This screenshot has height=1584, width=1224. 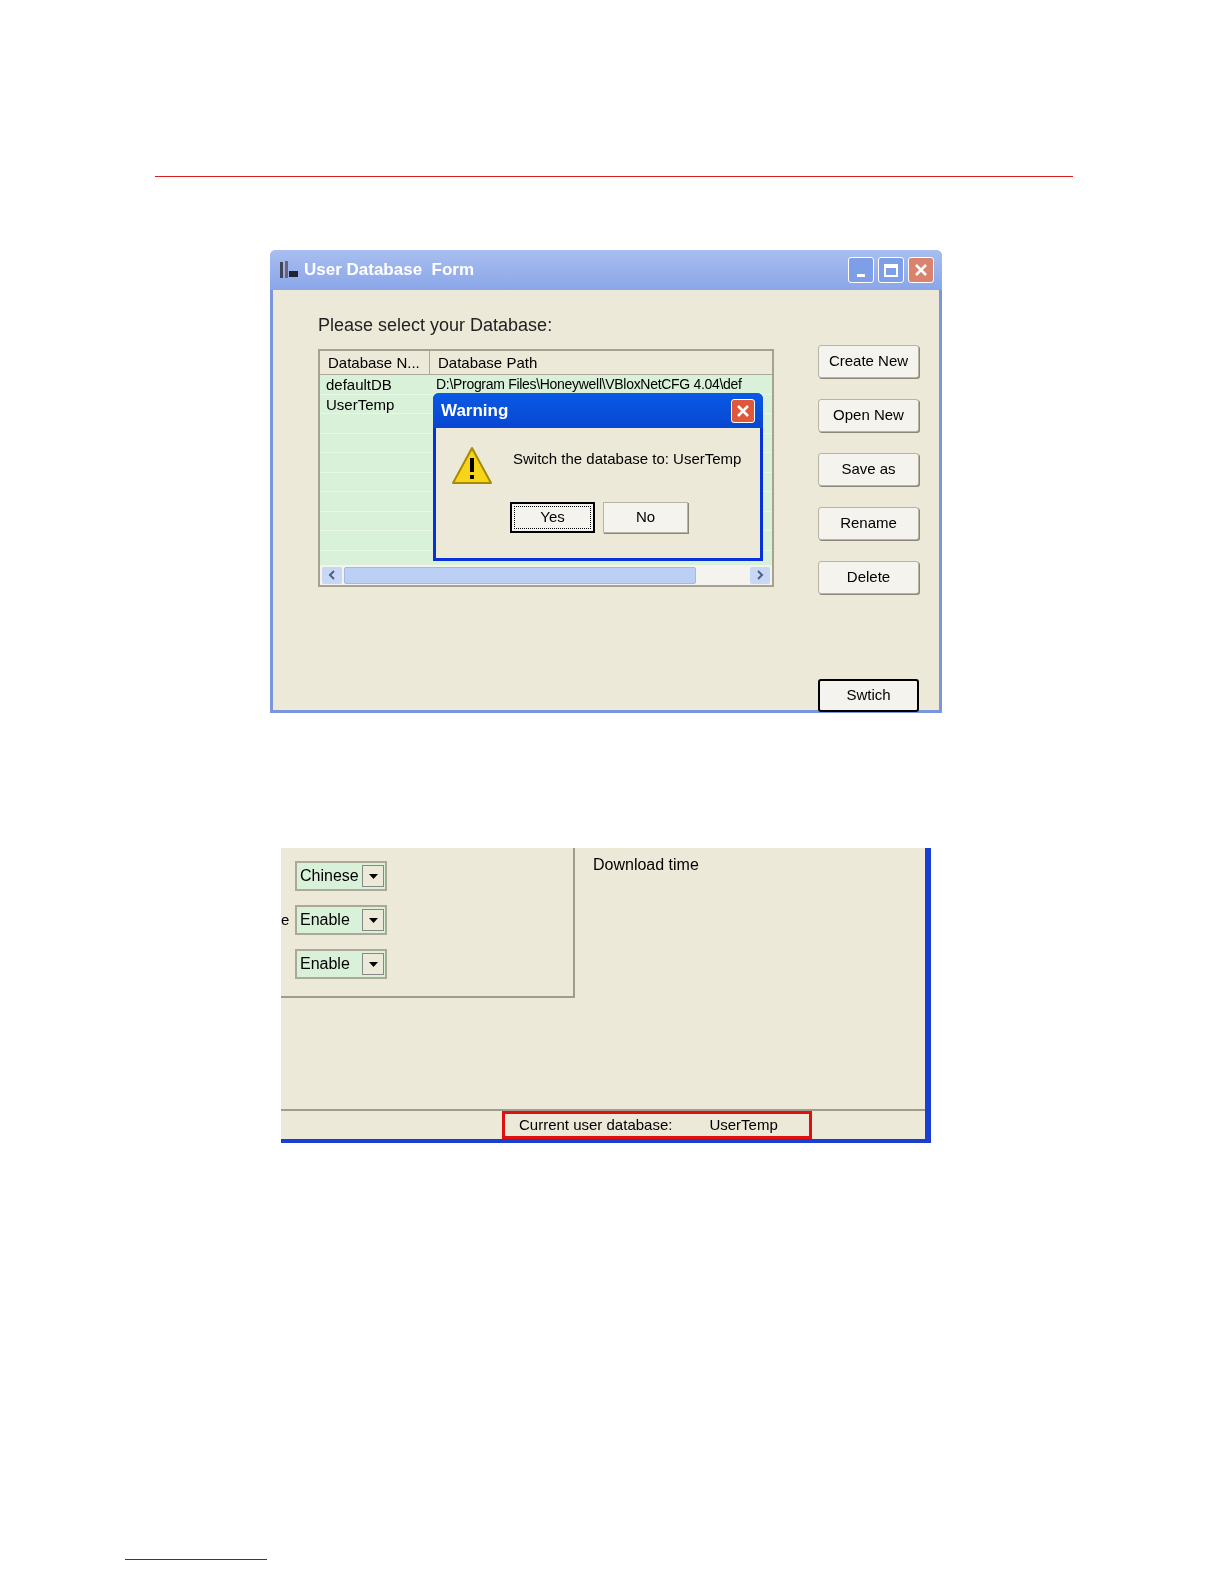 I want to click on table-cell: defaultDB, so click(x=359, y=384).